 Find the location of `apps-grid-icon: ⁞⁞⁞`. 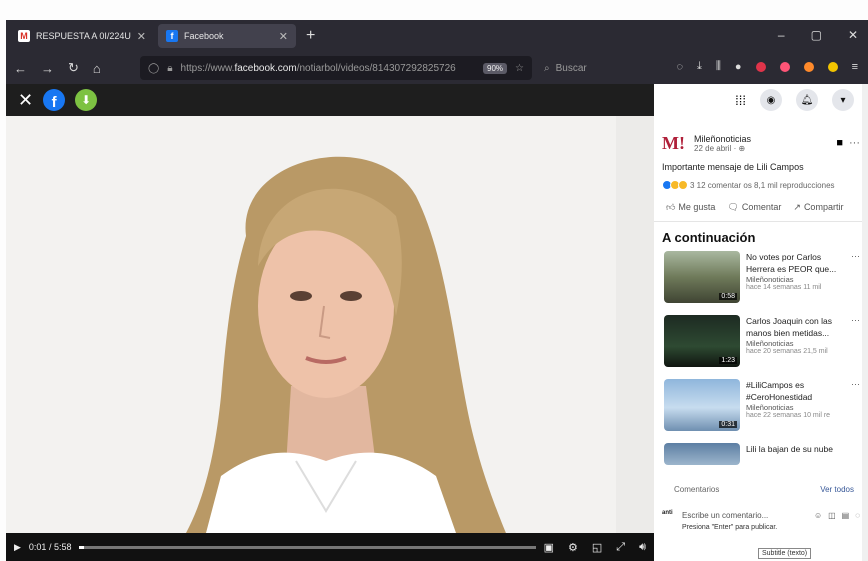

apps-grid-icon: ⁞⁞⁞ is located at coordinates (740, 100).